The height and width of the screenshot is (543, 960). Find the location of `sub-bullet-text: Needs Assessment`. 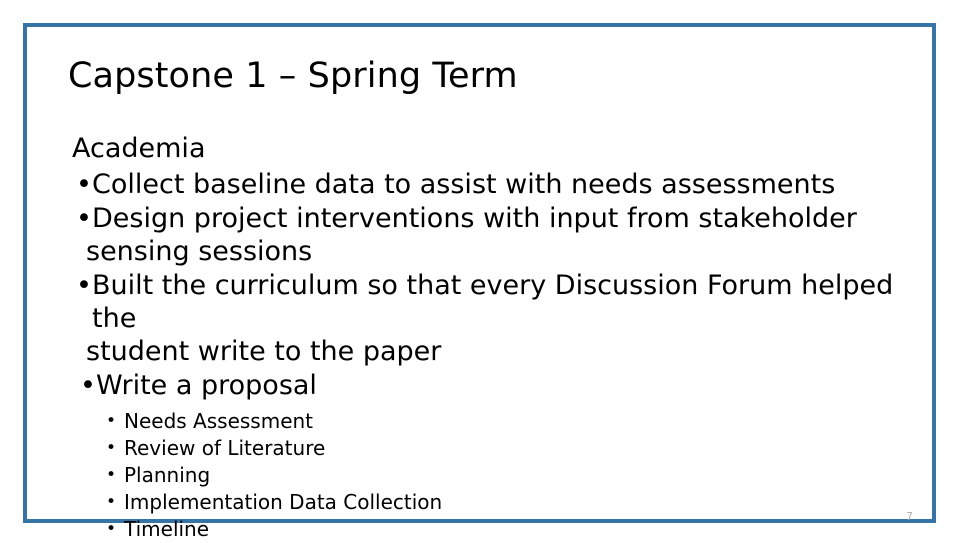

sub-bullet-text: Needs Assessment is located at coordinates (219, 421).